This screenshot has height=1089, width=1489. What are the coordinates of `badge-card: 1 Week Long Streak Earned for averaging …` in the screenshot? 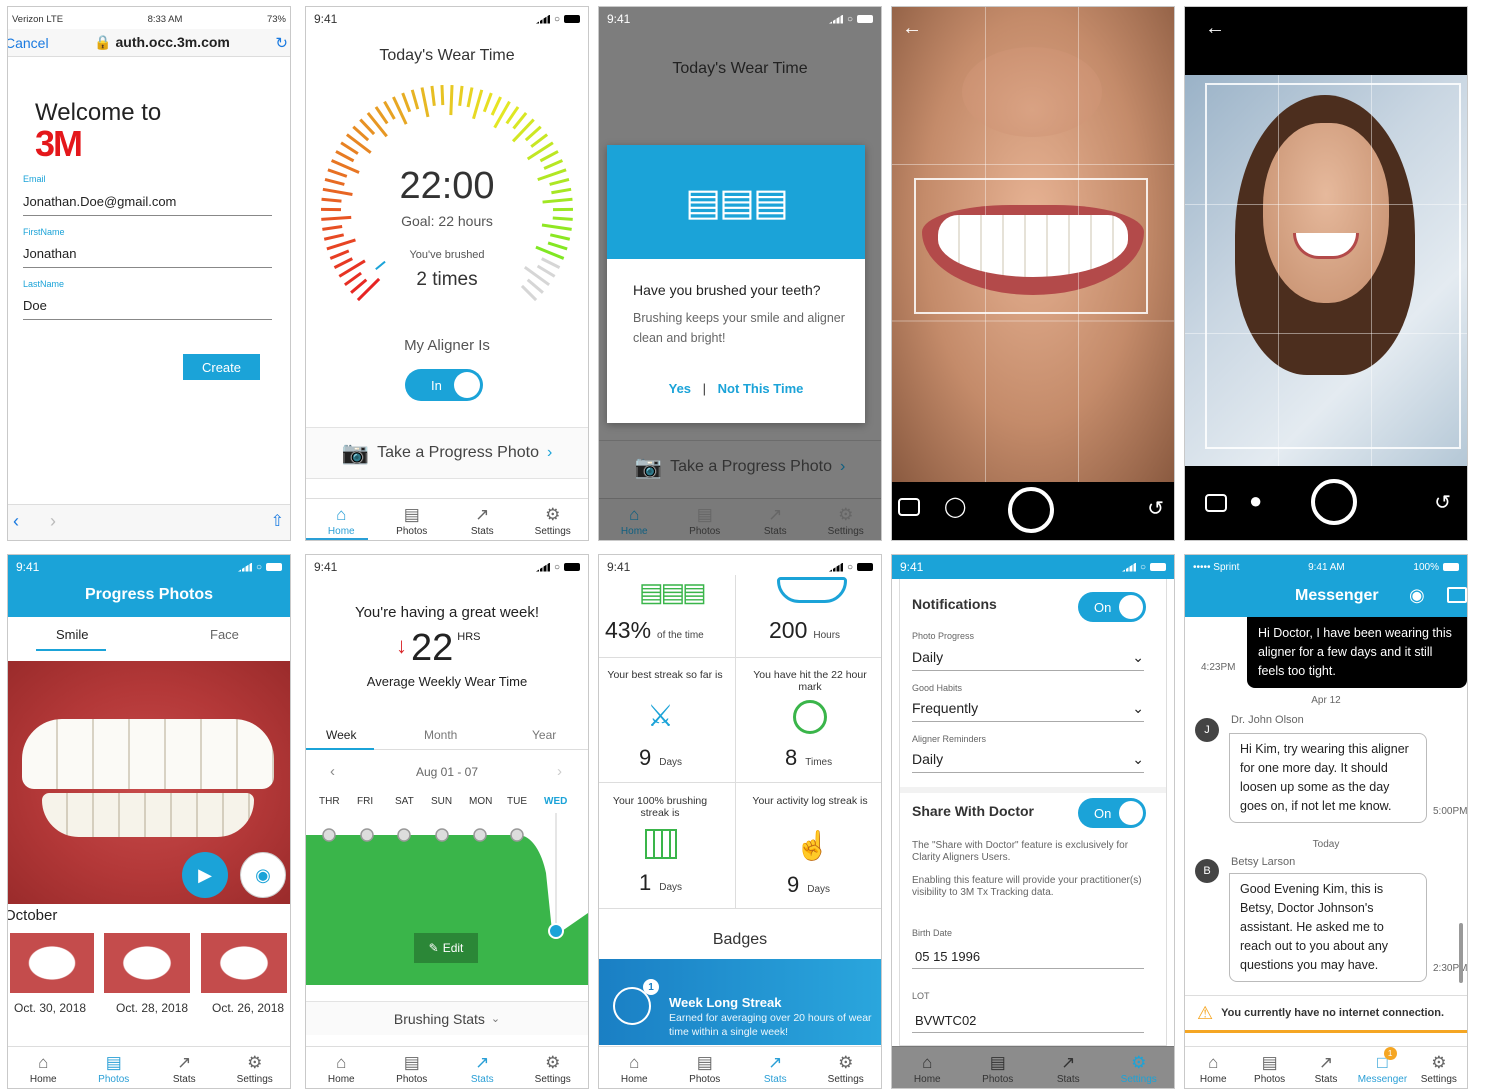 It's located at (740, 1002).